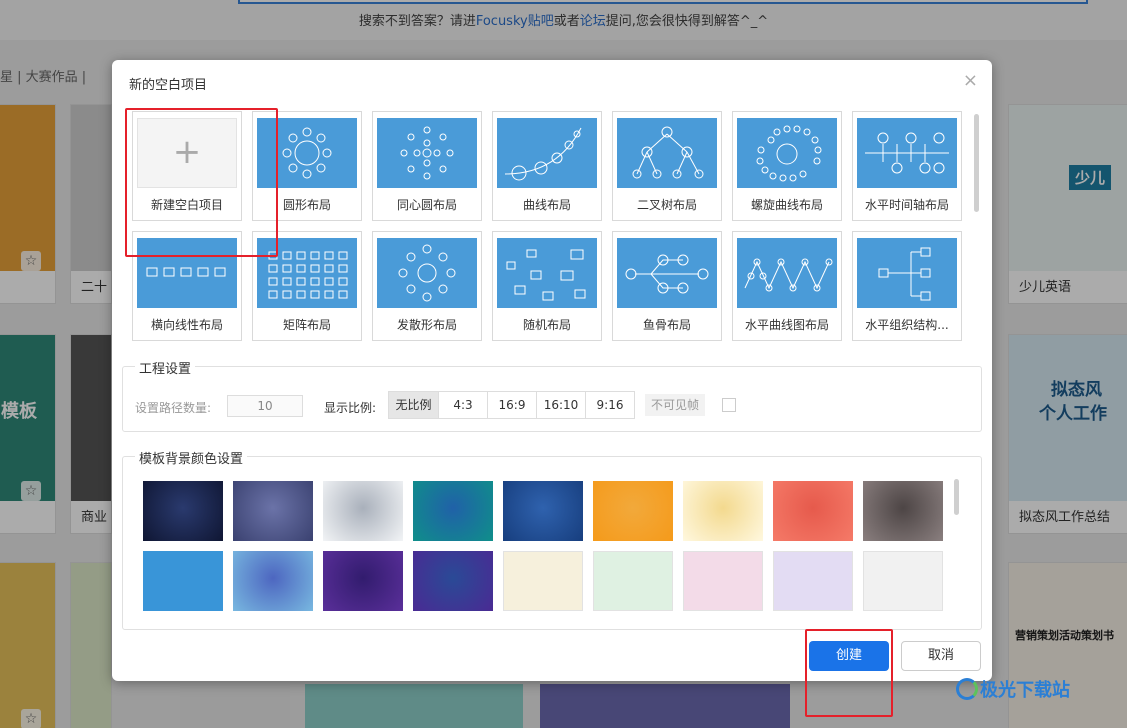 Image resolution: width=1127 pixels, height=728 pixels. I want to click on layout-preview: +, so click(187, 153).